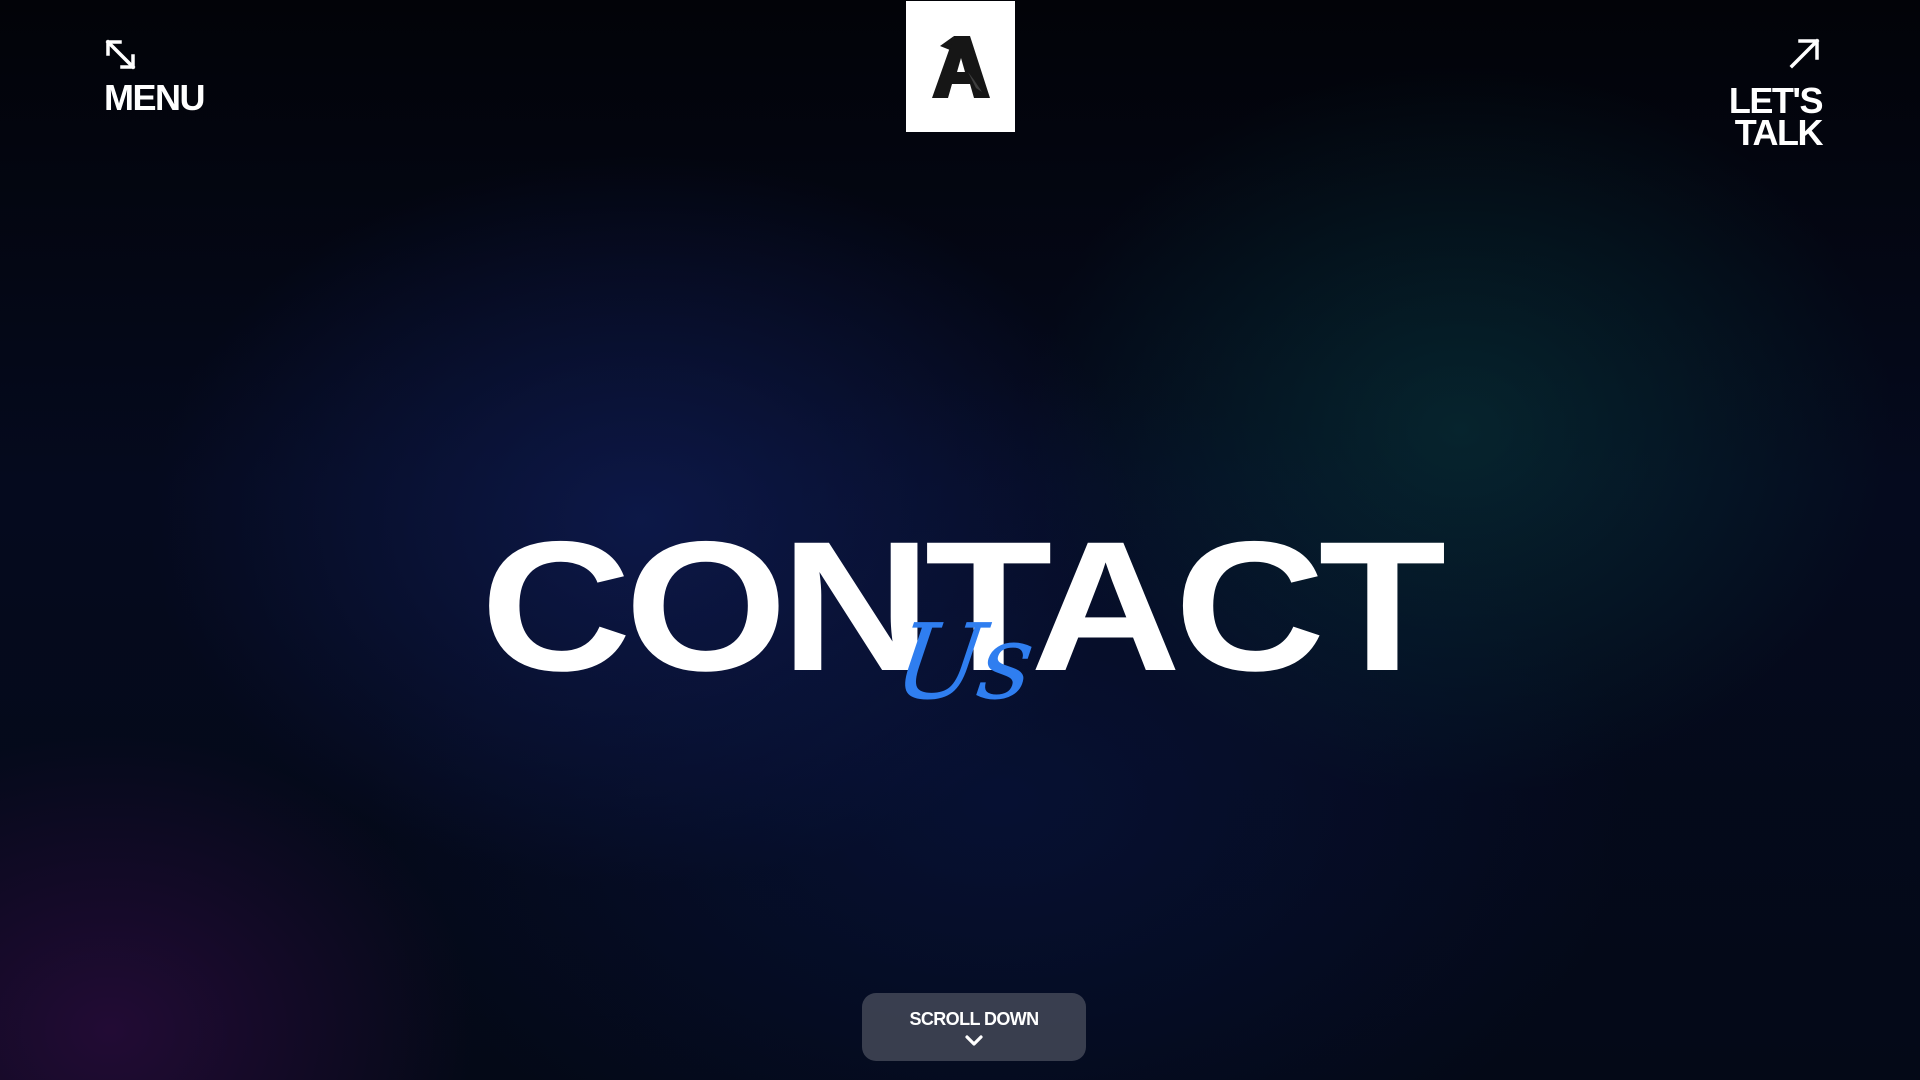  I want to click on lets-talk-label: LET'S TALK, so click(1776, 118).